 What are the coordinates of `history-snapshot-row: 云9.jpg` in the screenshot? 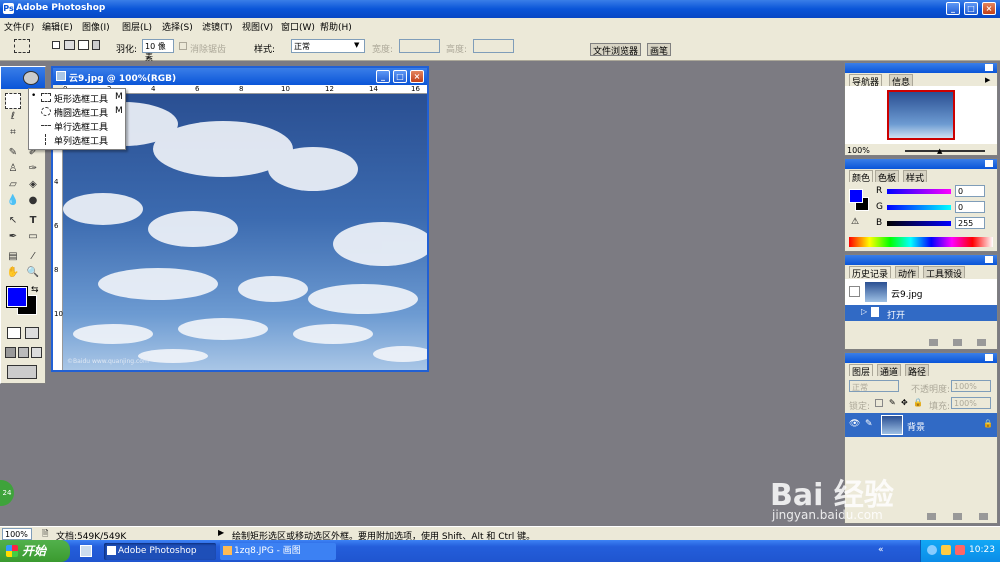 It's located at (921, 292).